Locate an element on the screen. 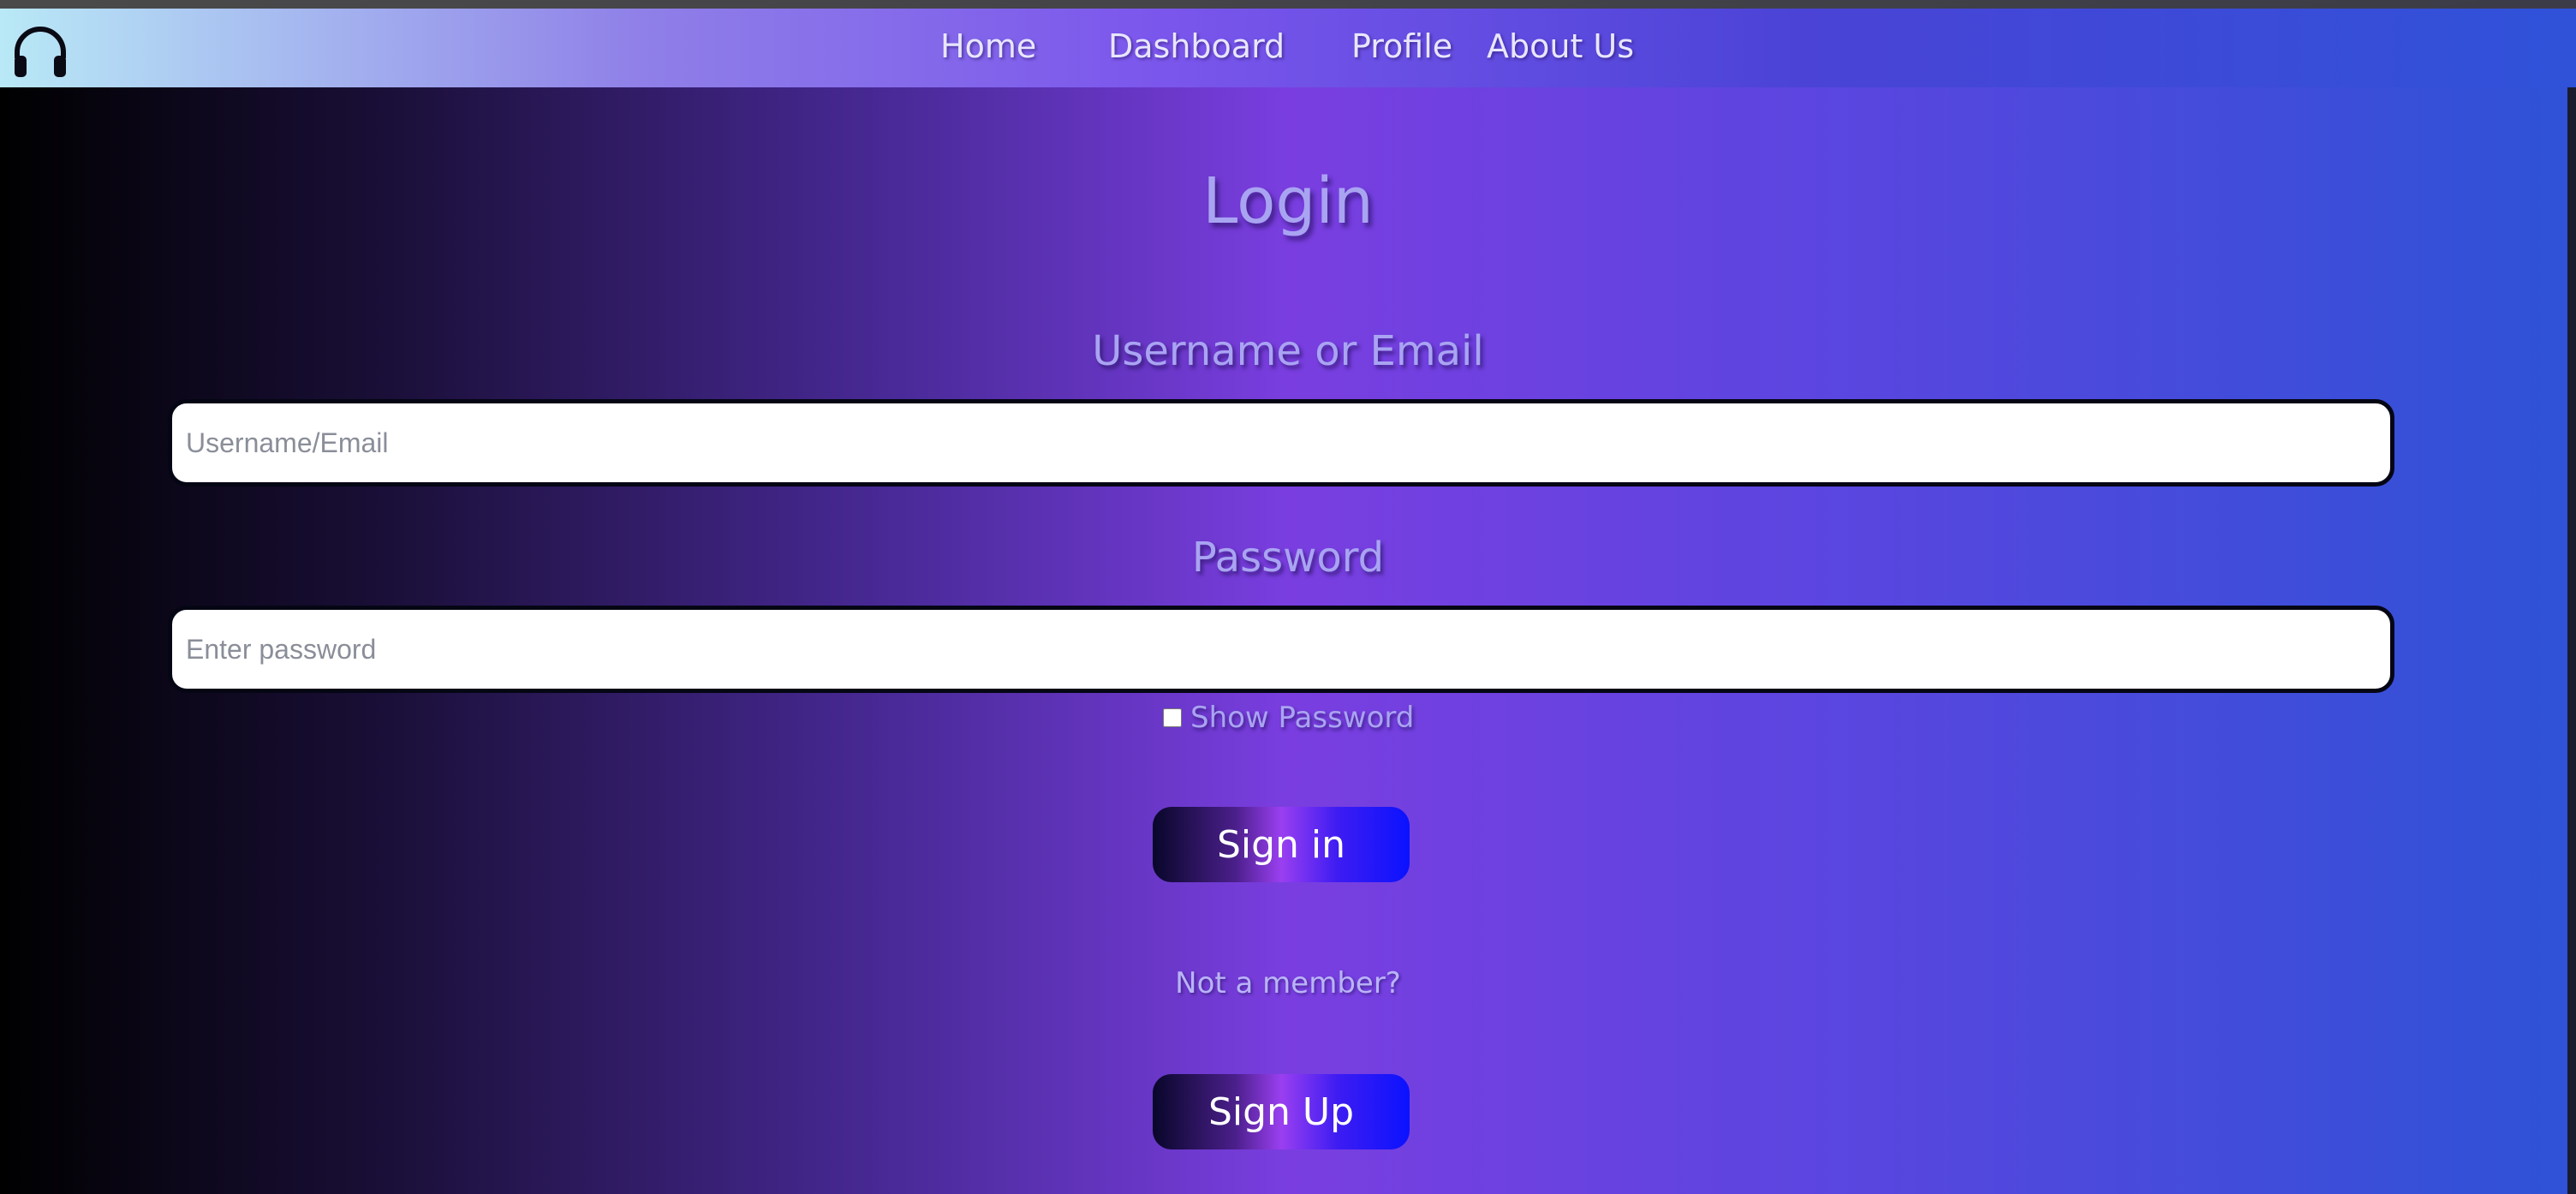  show-password-label: Show Password is located at coordinates (1302, 718).